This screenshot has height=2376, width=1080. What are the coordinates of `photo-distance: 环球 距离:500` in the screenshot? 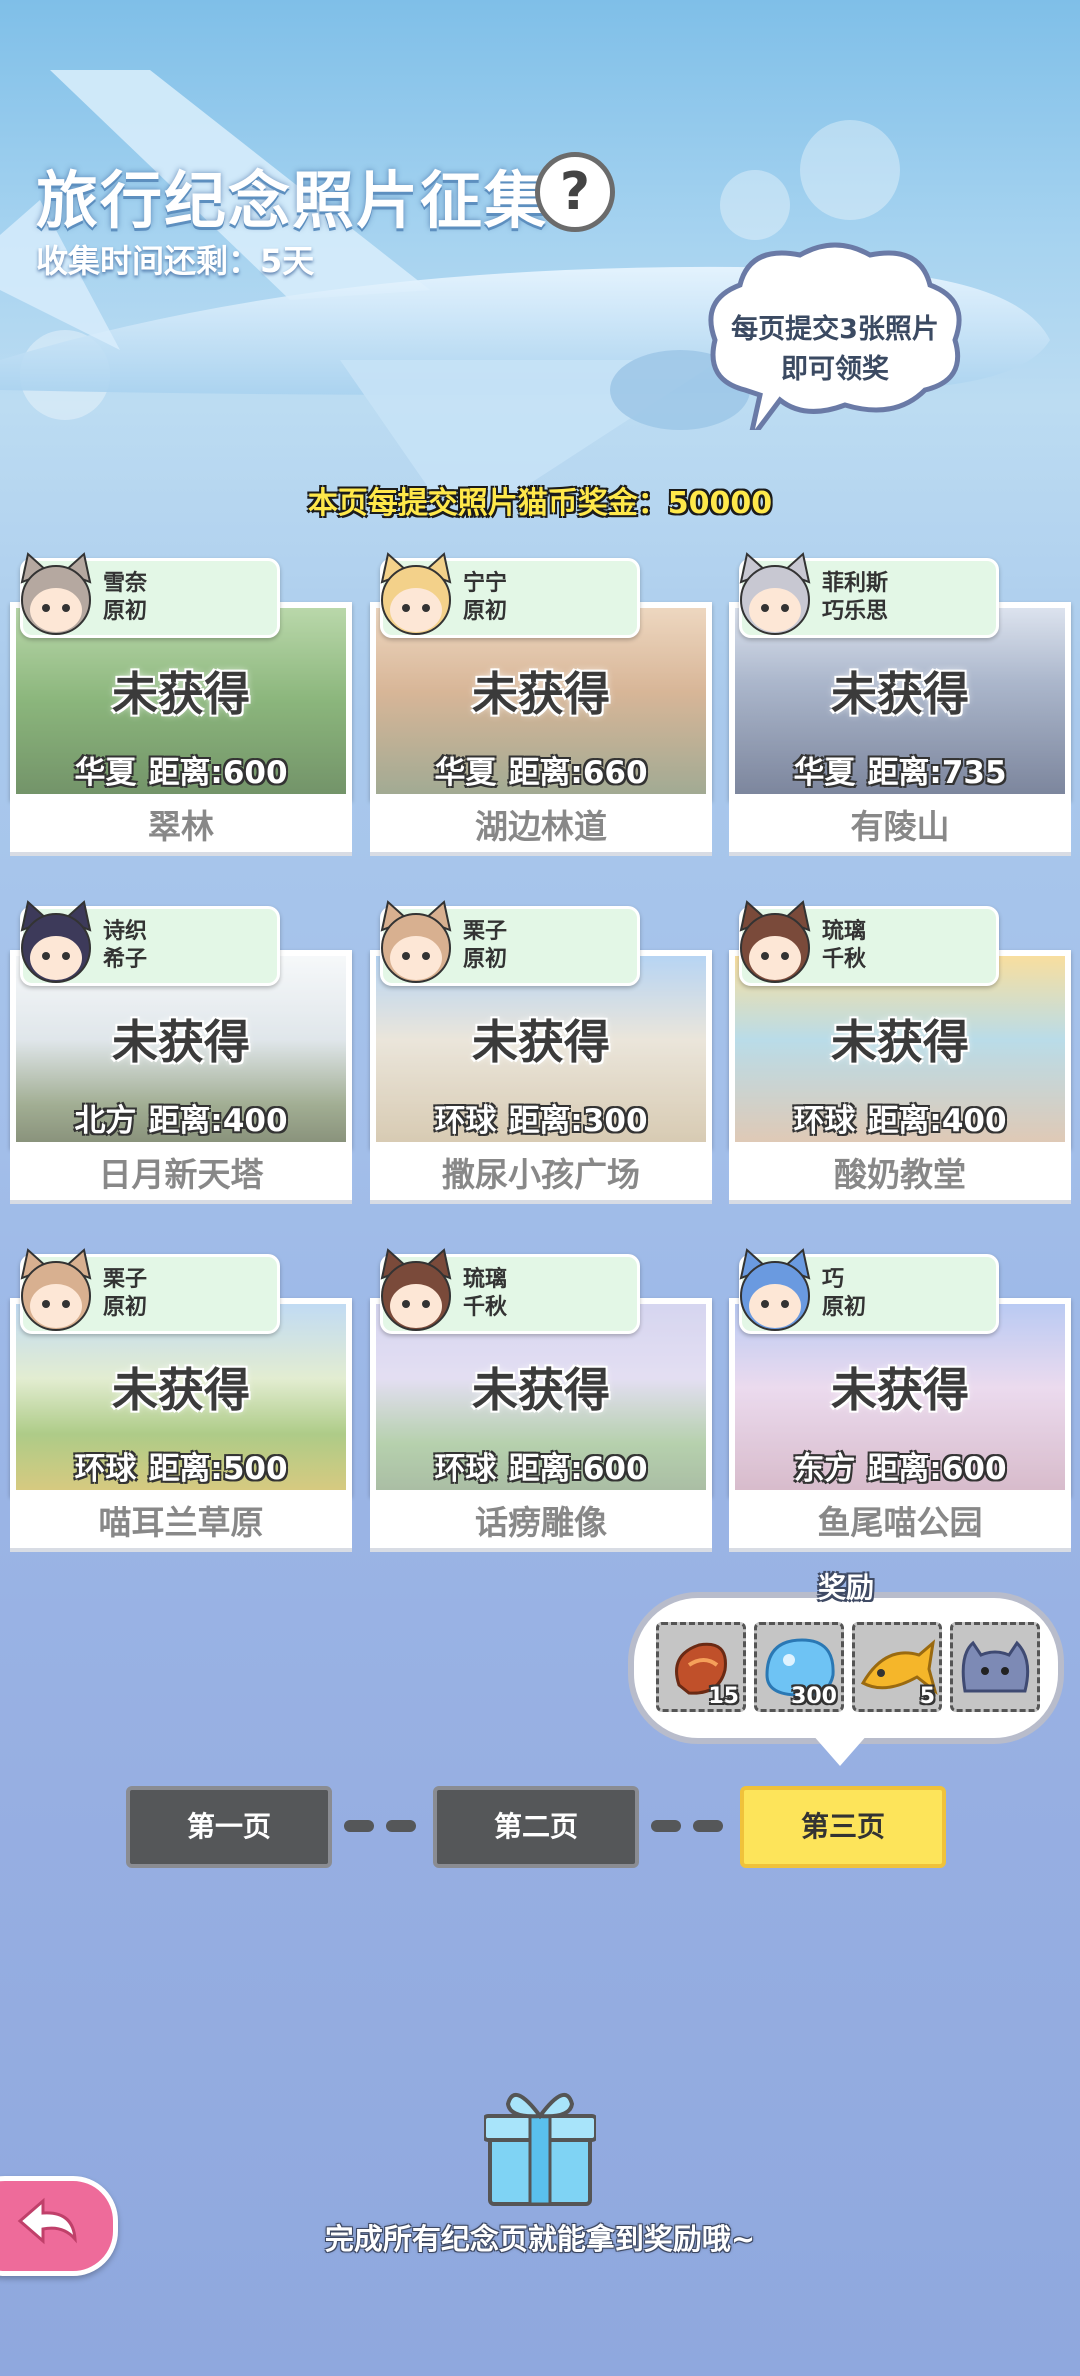 It's located at (181, 1465).